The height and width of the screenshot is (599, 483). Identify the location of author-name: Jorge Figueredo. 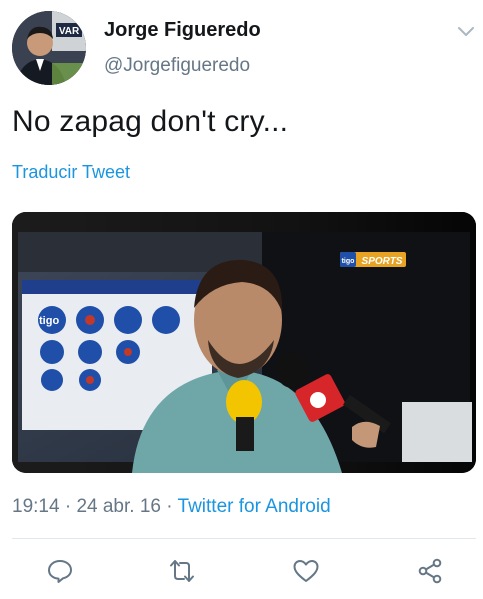
(182, 30).